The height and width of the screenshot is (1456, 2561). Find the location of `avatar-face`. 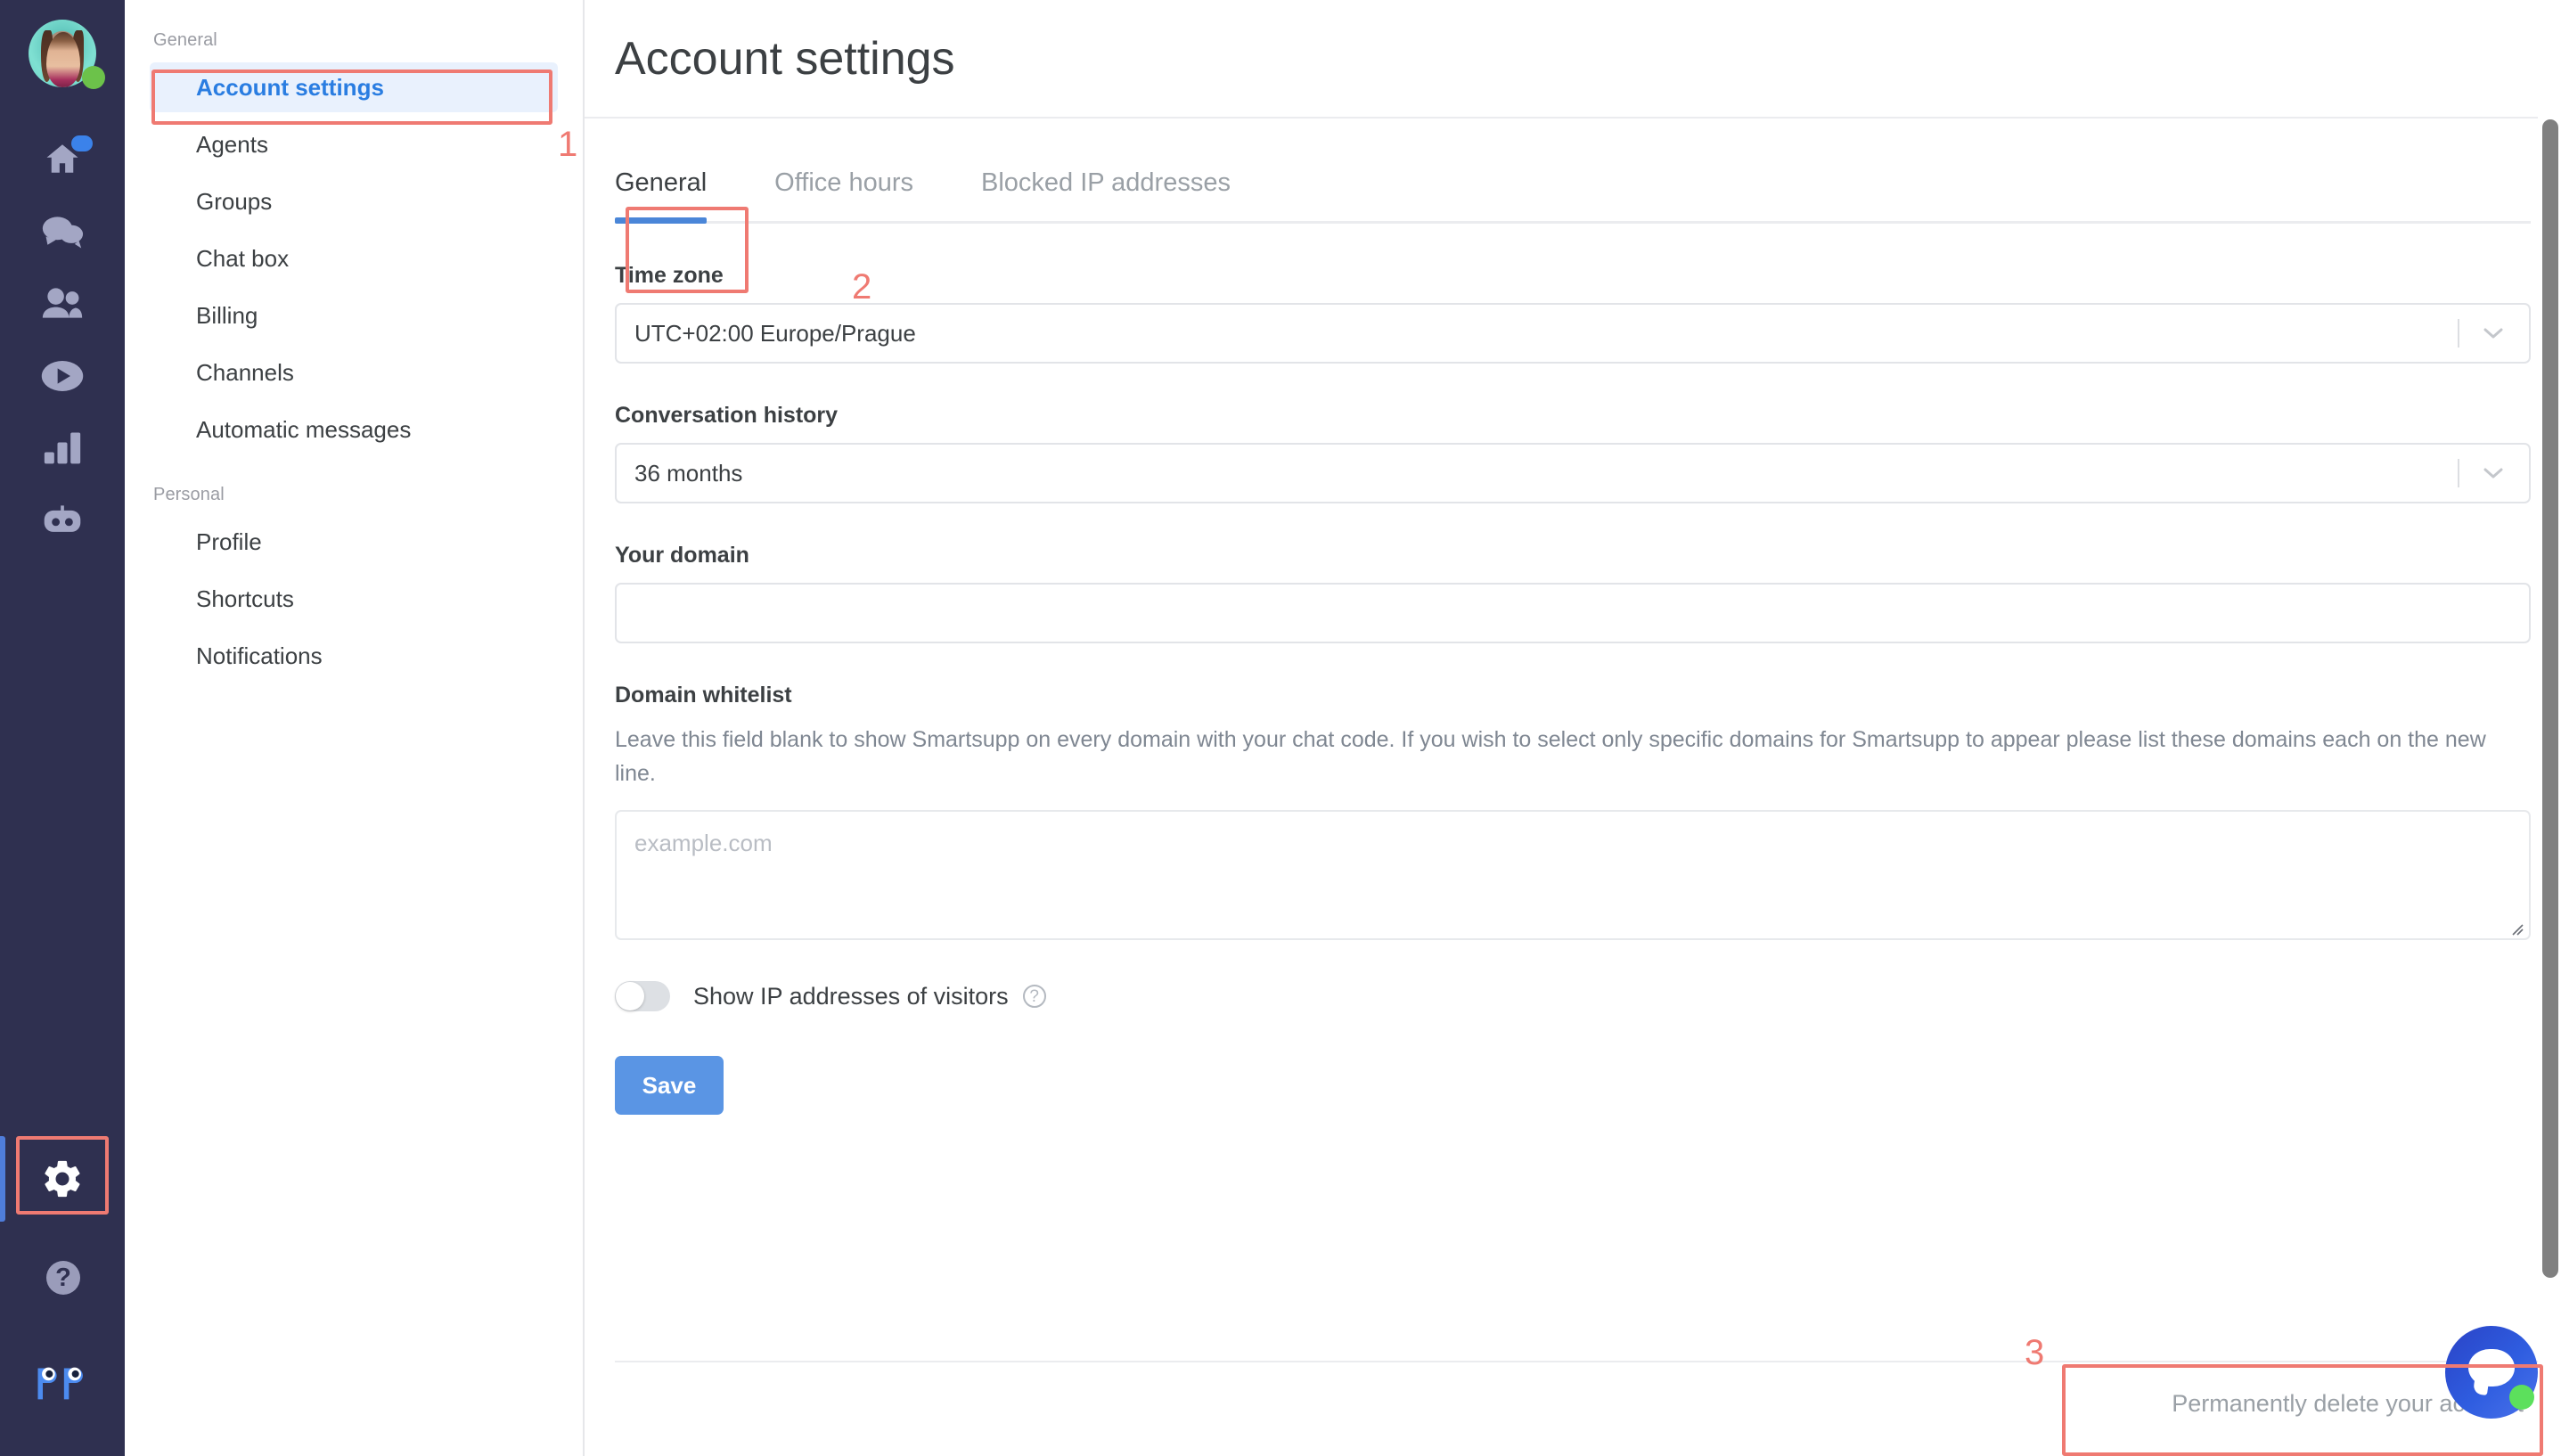

avatar-face is located at coordinates (63, 60).